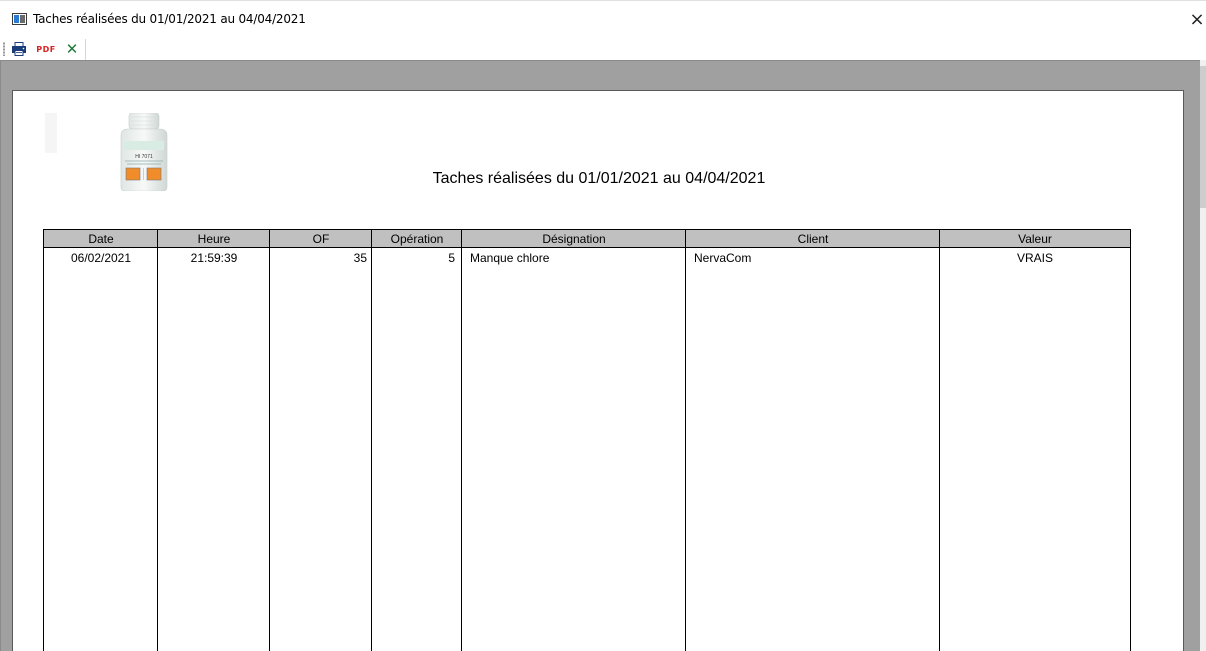 This screenshot has width=1206, height=651. Describe the element at coordinates (1197, 20) in the screenshot. I see `close-button: ×` at that location.